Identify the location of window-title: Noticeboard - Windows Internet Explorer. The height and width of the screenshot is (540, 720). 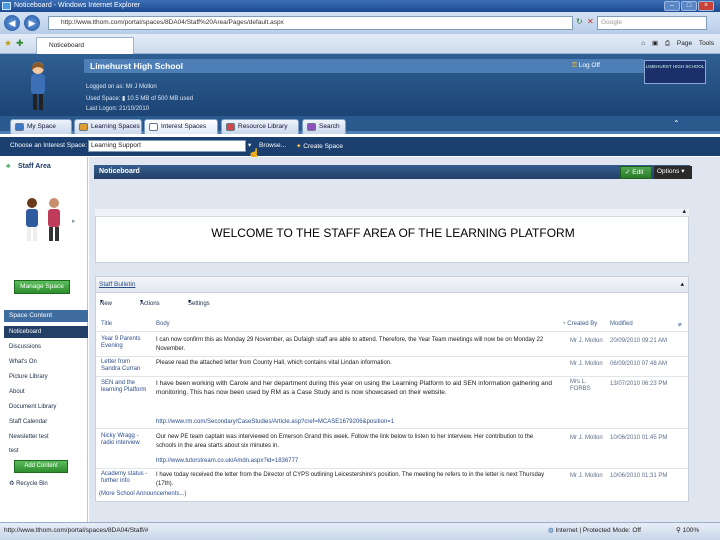
(77, 5).